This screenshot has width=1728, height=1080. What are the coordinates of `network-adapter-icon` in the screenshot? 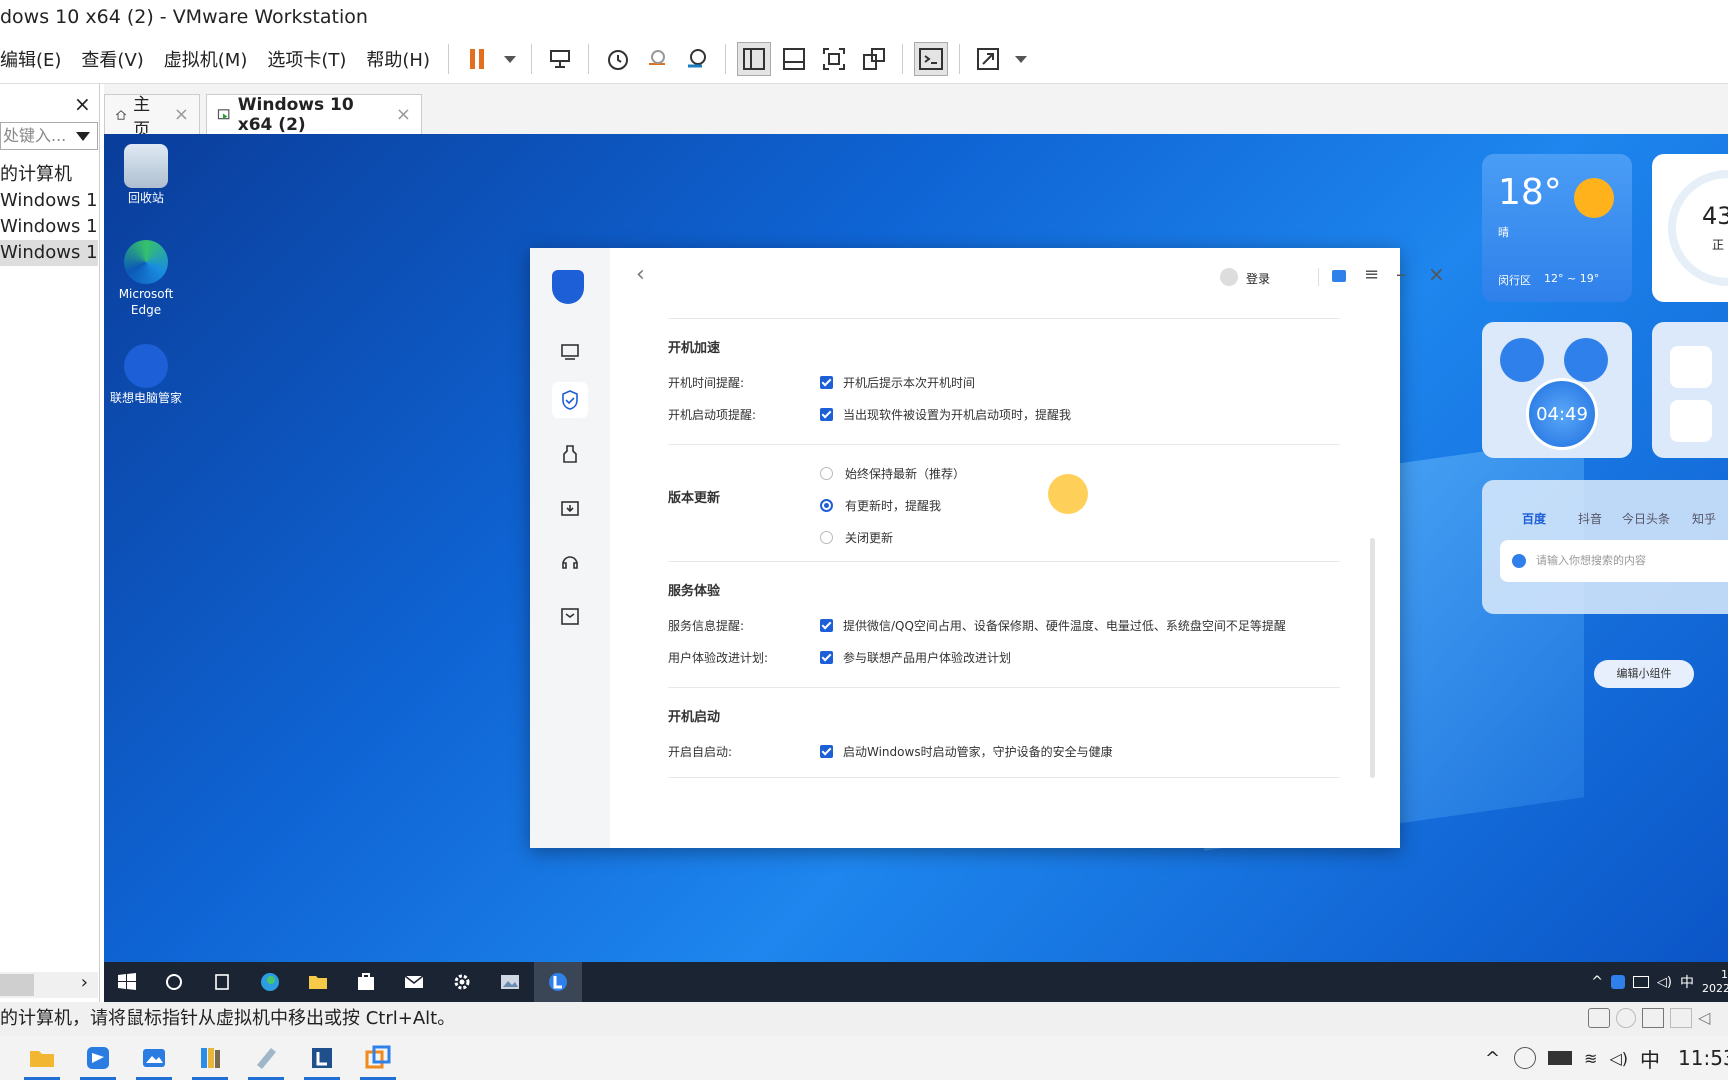 It's located at (1653, 1018).